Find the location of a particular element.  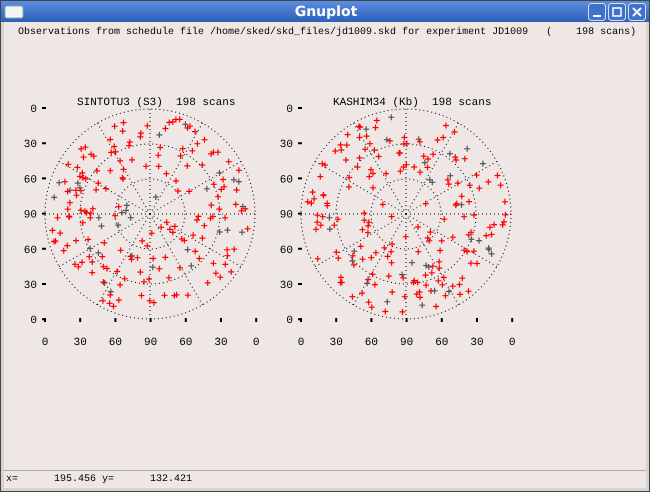

window-icon is located at coordinates (14, 11).